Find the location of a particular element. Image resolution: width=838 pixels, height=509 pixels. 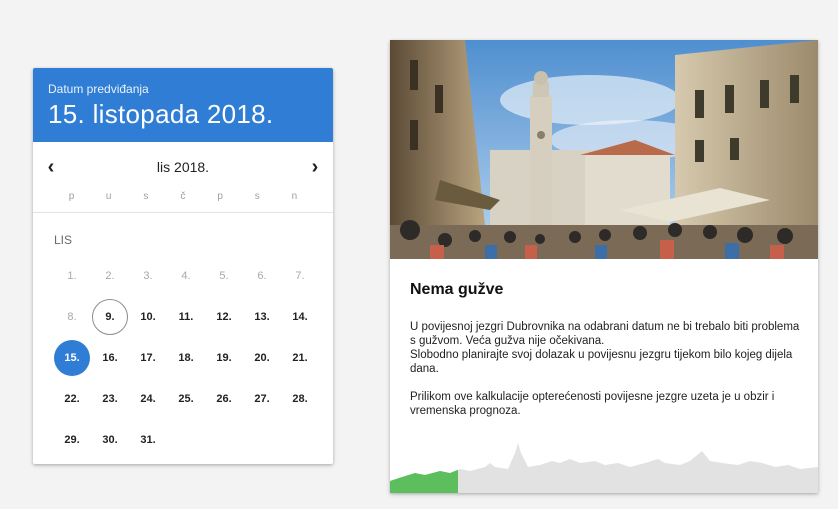

calendar-day: 27. is located at coordinates (262, 398).